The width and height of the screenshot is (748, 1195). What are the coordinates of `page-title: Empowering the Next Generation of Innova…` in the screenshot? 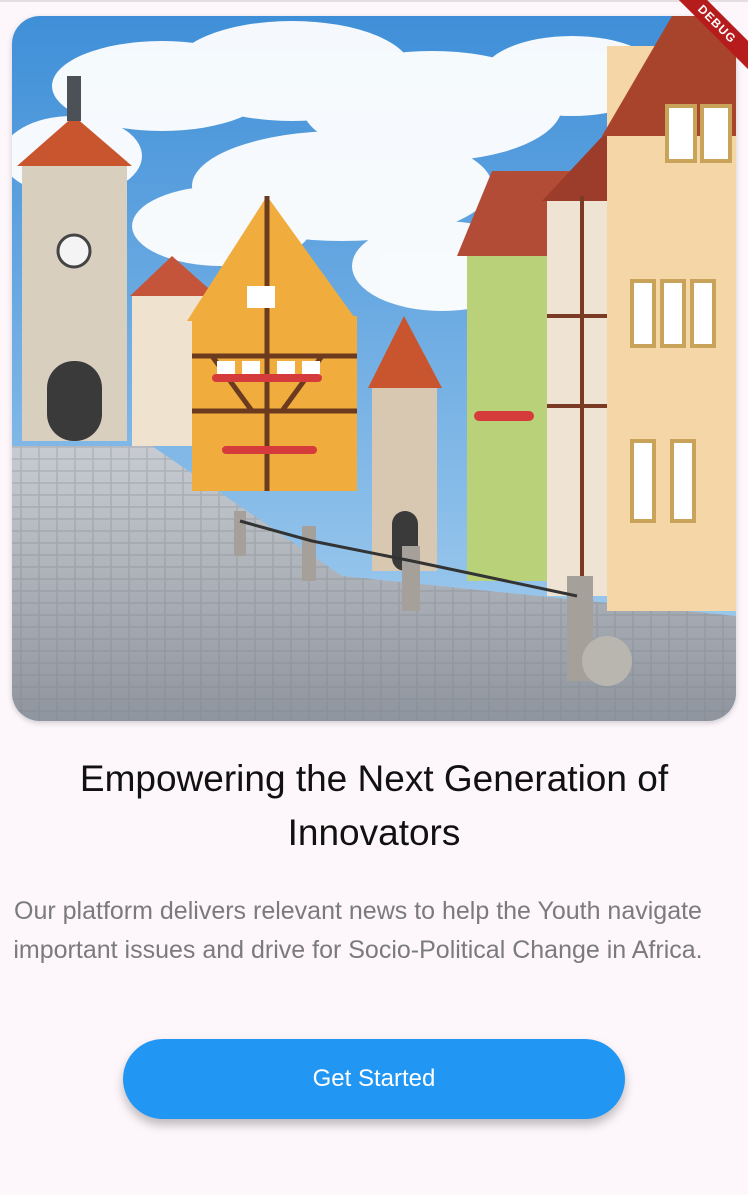 It's located at (374, 805).